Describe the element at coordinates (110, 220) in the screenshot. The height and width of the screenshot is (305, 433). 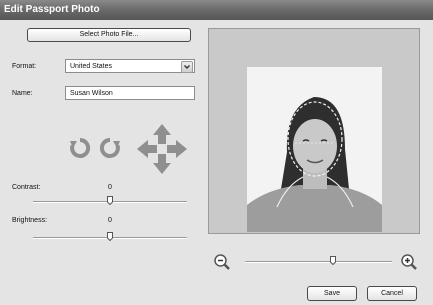
I see `brightness-value: 0` at that location.